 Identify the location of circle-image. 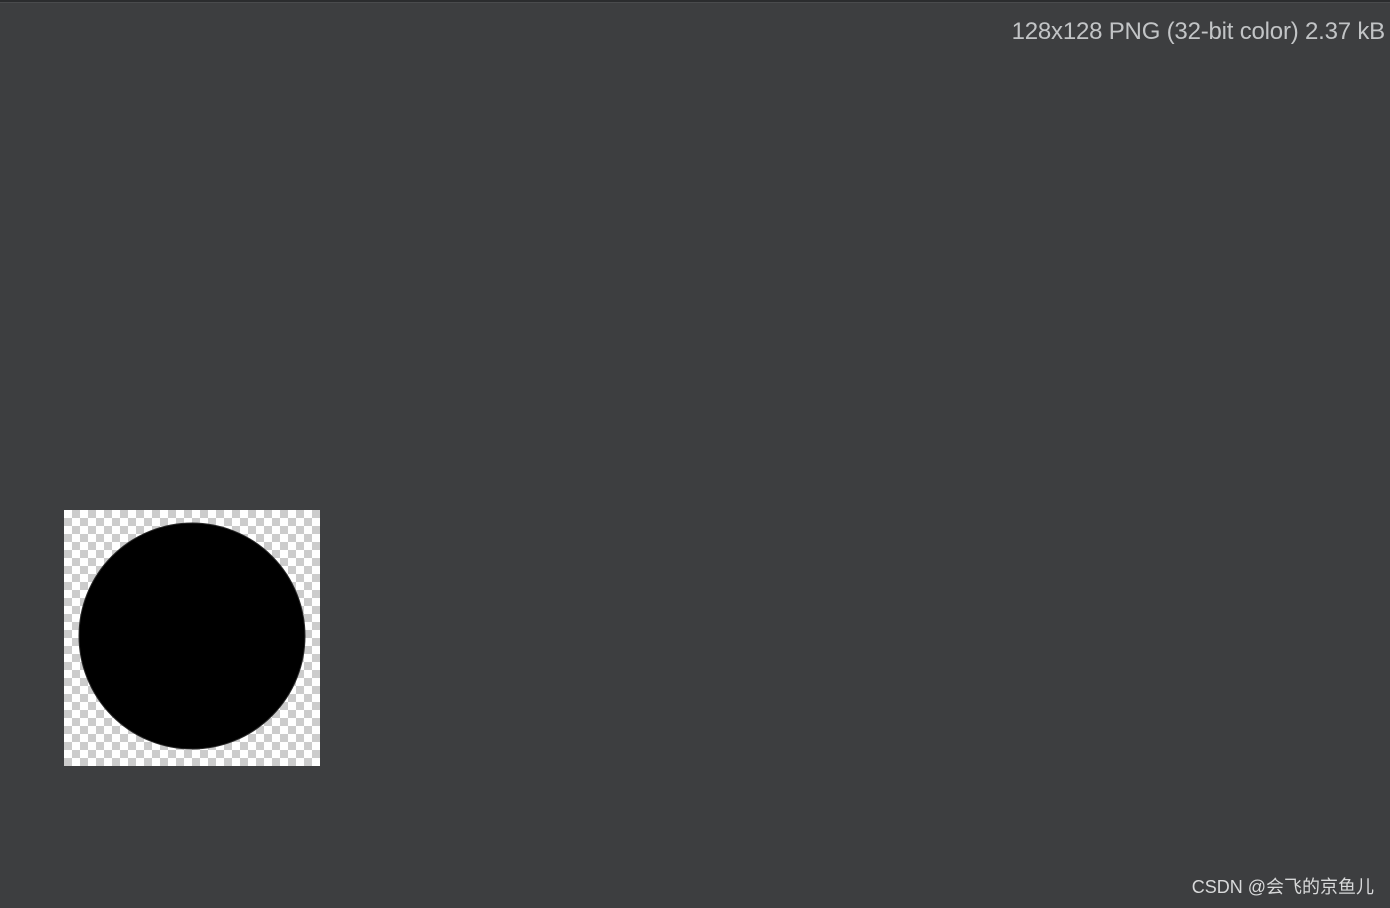
(192, 636).